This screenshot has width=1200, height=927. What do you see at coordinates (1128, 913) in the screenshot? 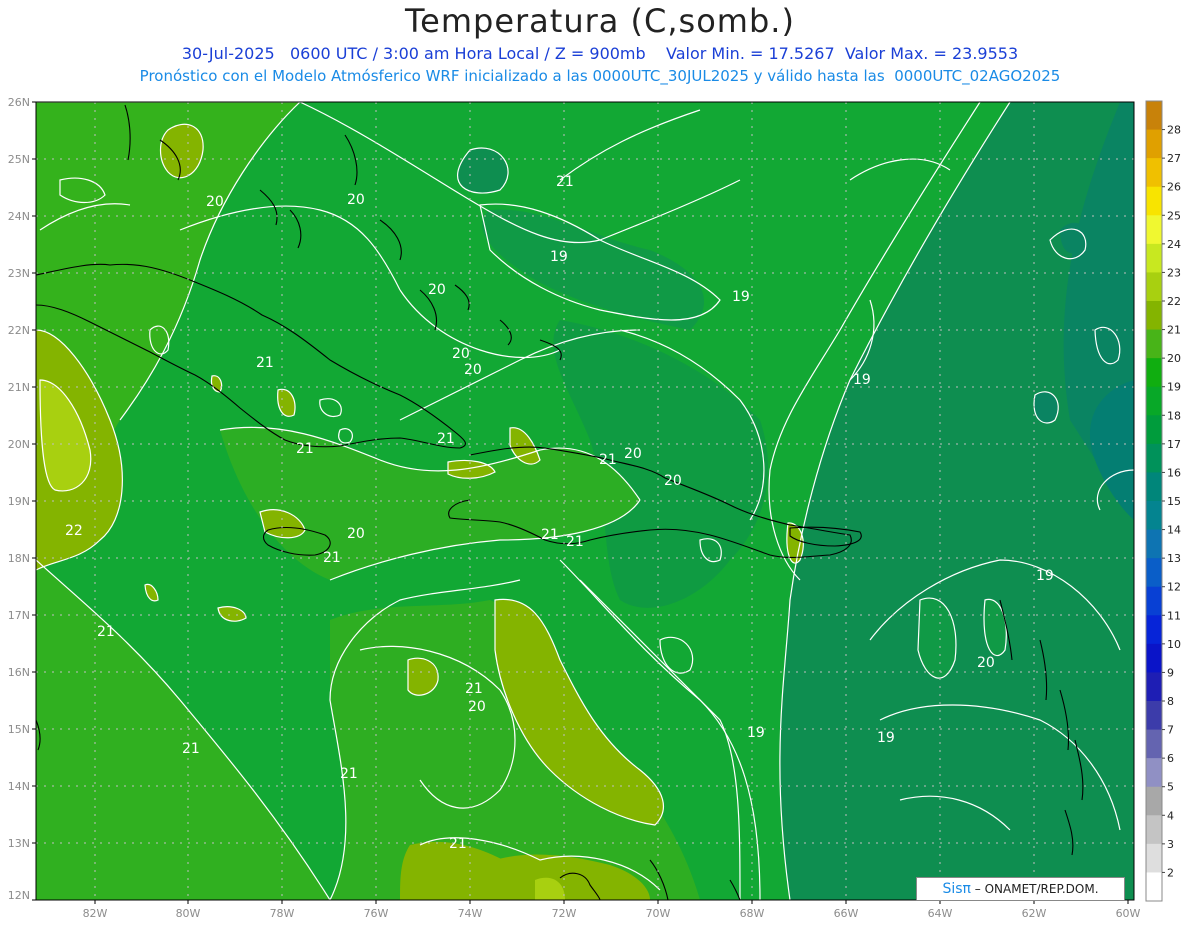
I see `lon-label: 60W` at bounding box center [1128, 913].